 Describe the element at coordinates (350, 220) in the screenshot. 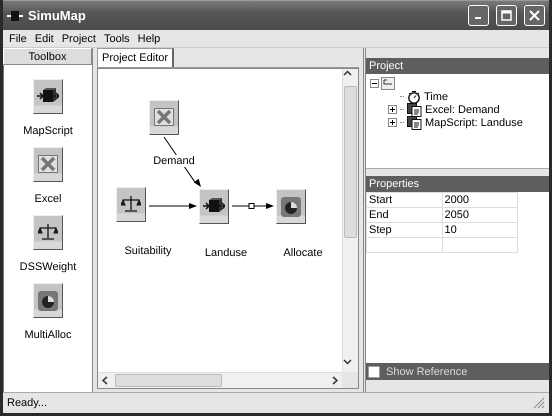

I see `vertical-scrollbar` at that location.